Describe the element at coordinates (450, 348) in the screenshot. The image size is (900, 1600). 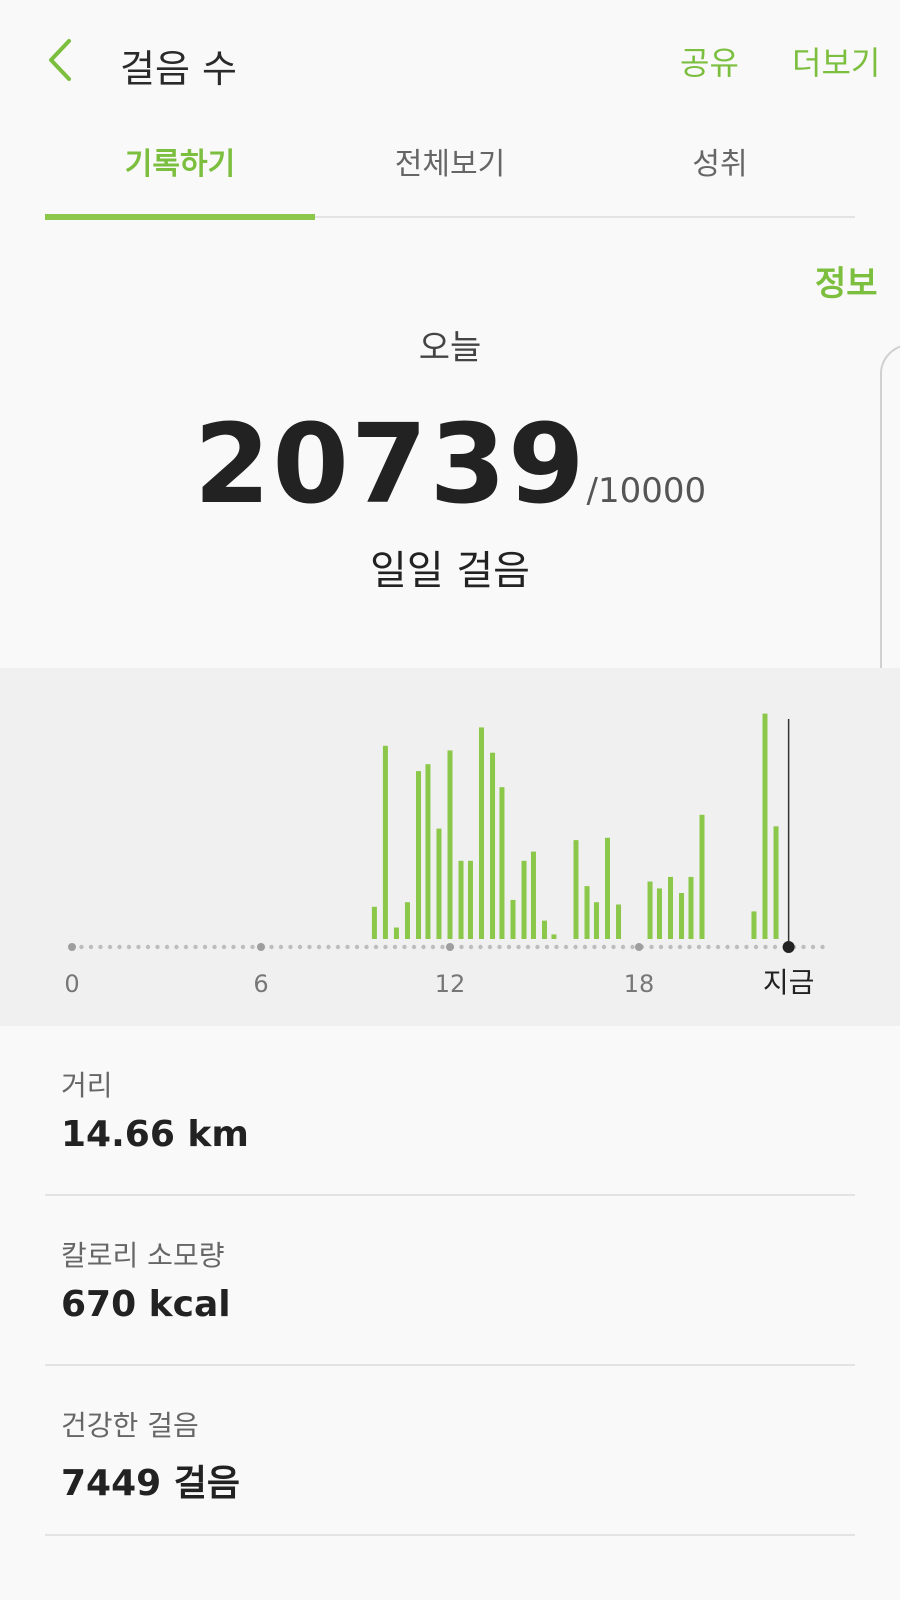
I see `period-label: 오늘` at that location.